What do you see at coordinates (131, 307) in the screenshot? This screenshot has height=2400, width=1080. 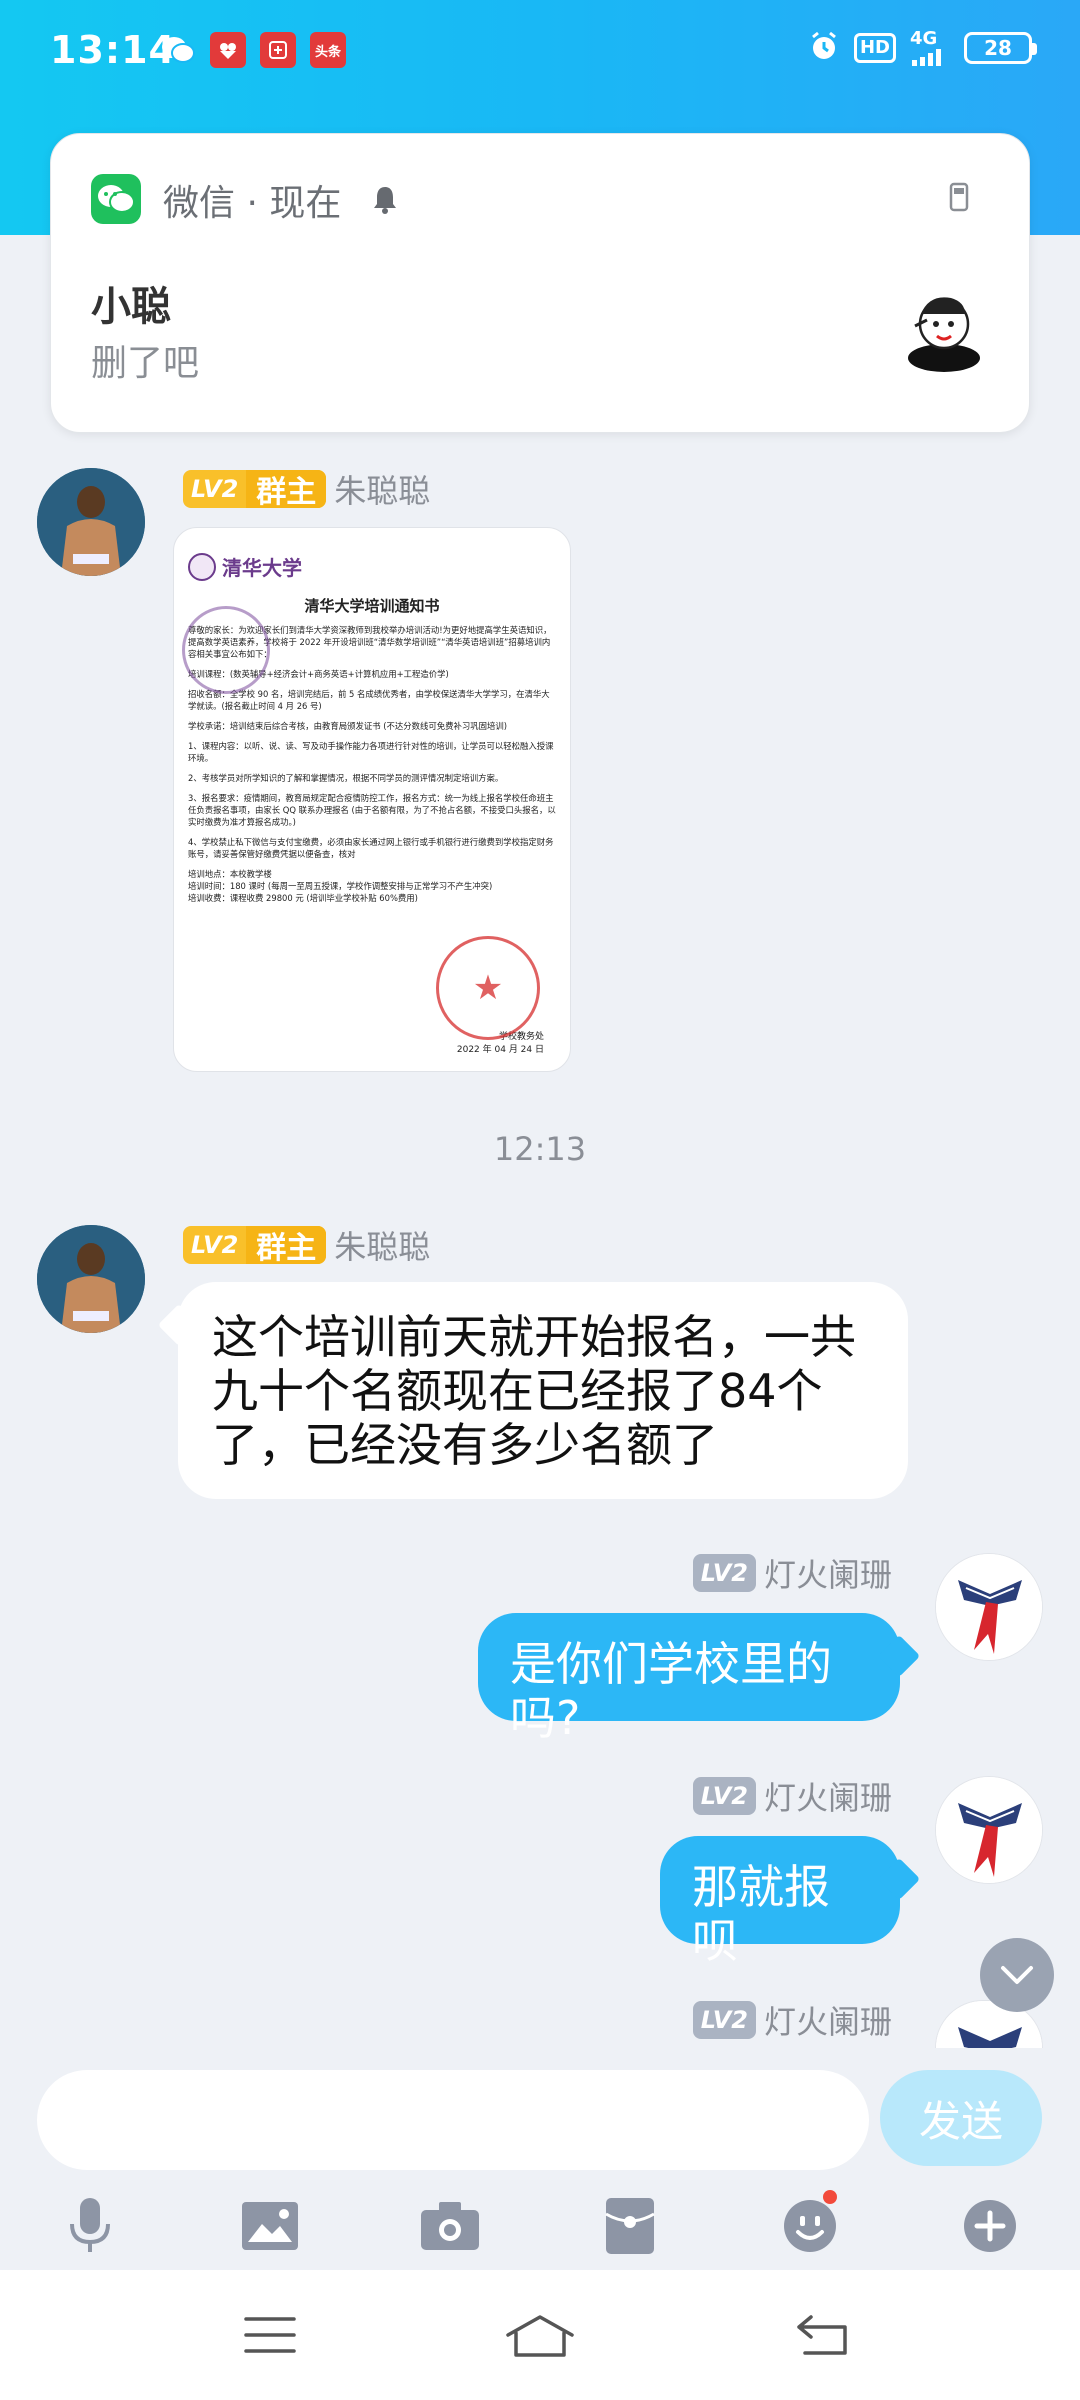 I see `notification-sender: 小聪` at bounding box center [131, 307].